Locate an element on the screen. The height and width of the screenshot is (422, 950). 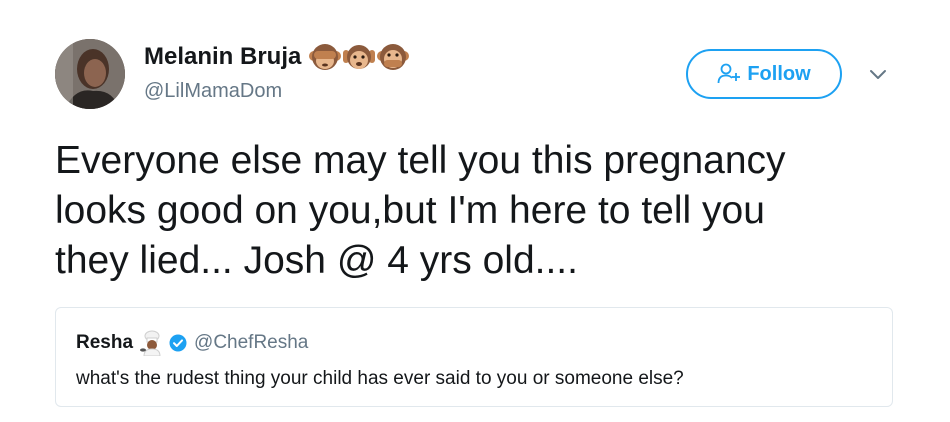
follow-button-label: Follow is located at coordinates (779, 73).